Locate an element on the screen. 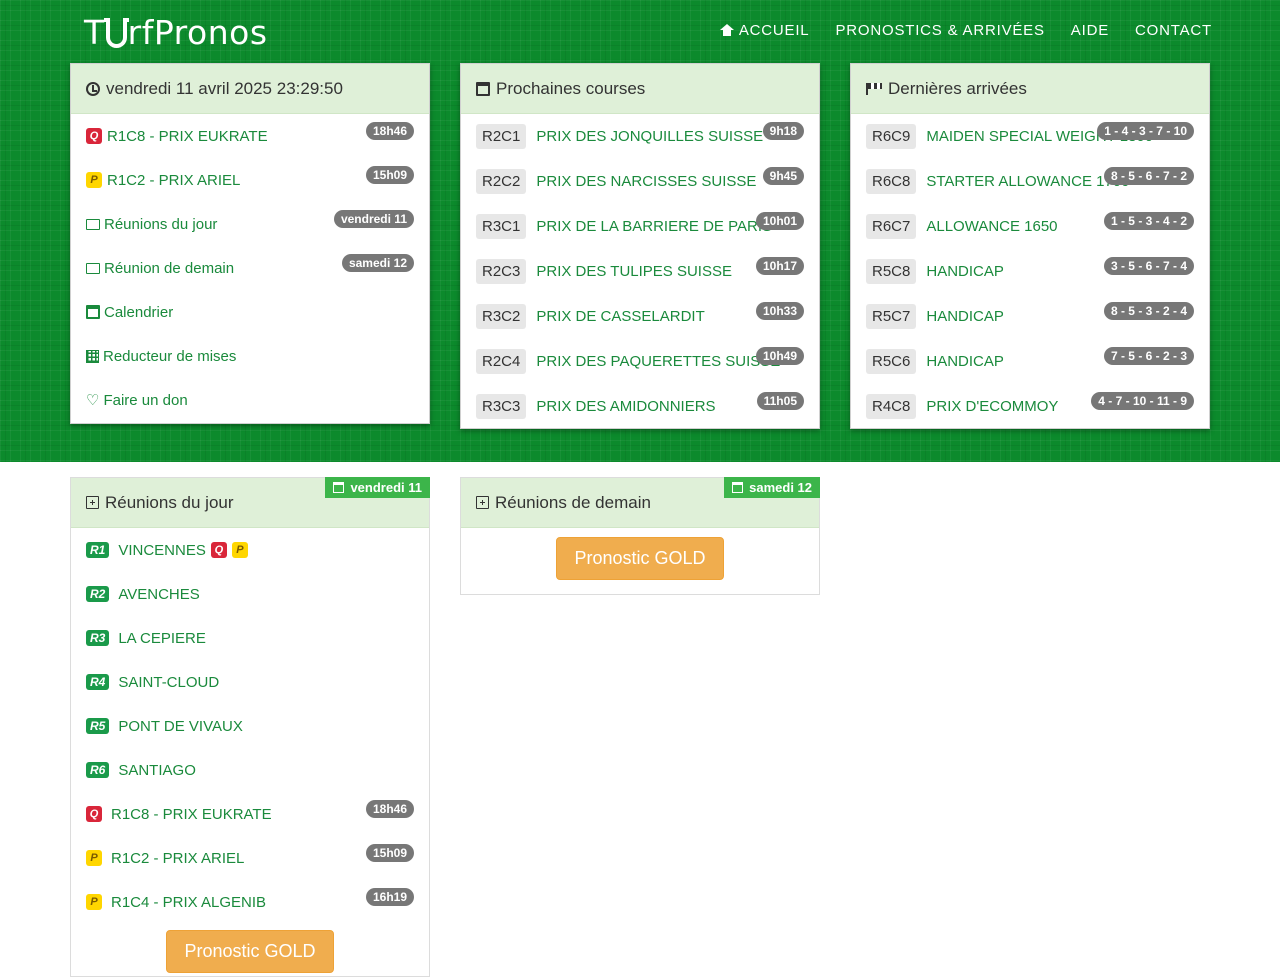  folder-icon is located at coordinates (93, 224).